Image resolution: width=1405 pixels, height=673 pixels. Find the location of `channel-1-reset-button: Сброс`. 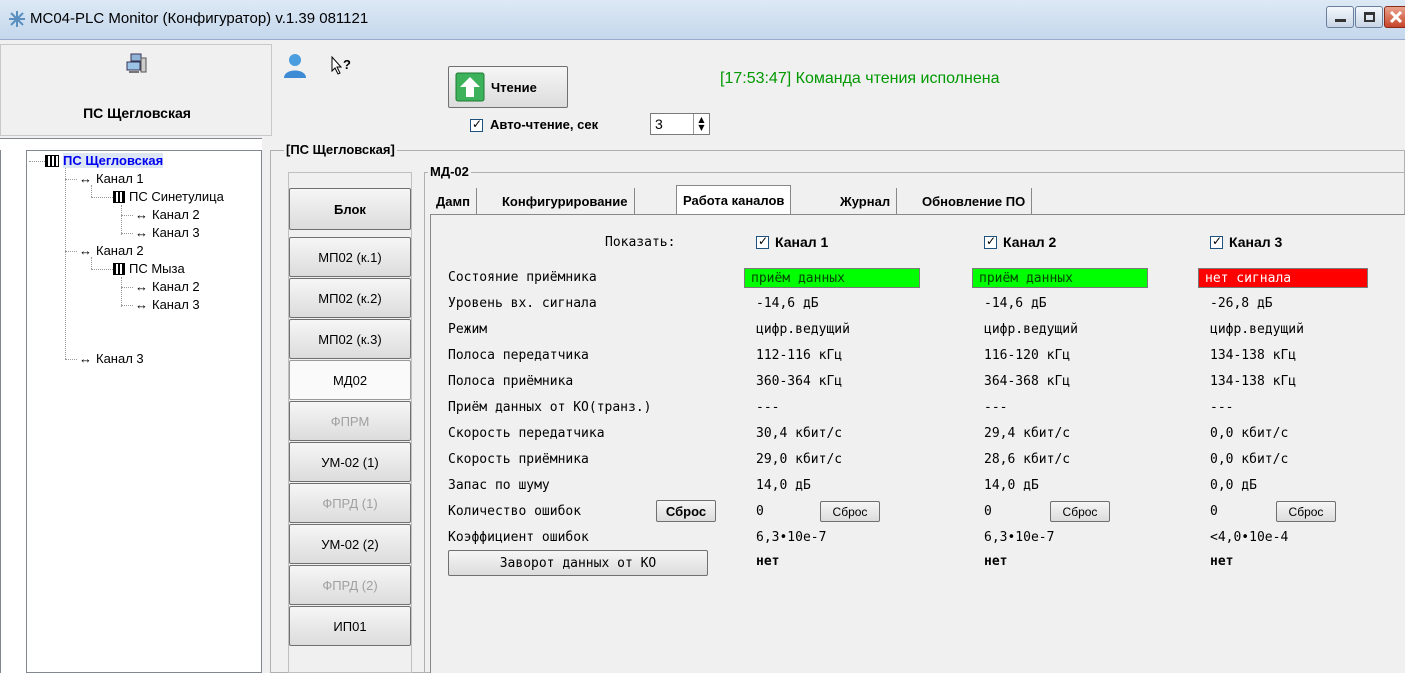

channel-1-reset-button: Сброс is located at coordinates (850, 511).